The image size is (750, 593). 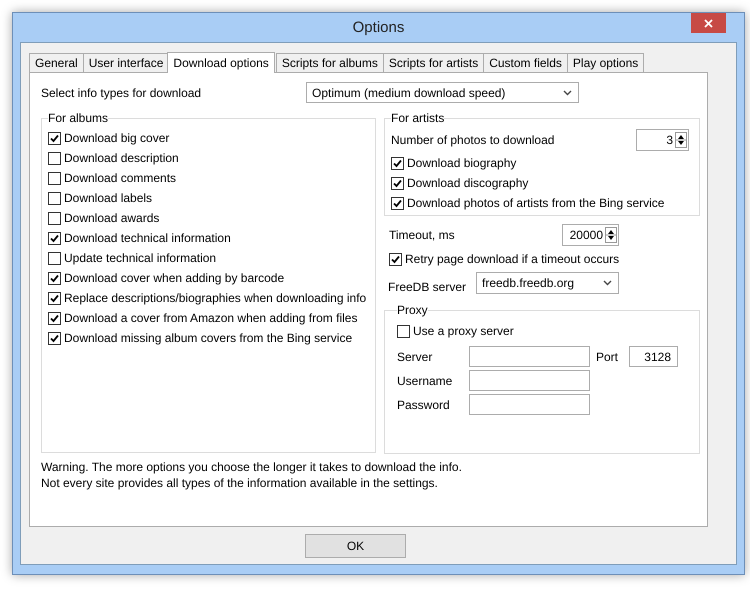 What do you see at coordinates (415, 357) in the screenshot?
I see `field-label: Server` at bounding box center [415, 357].